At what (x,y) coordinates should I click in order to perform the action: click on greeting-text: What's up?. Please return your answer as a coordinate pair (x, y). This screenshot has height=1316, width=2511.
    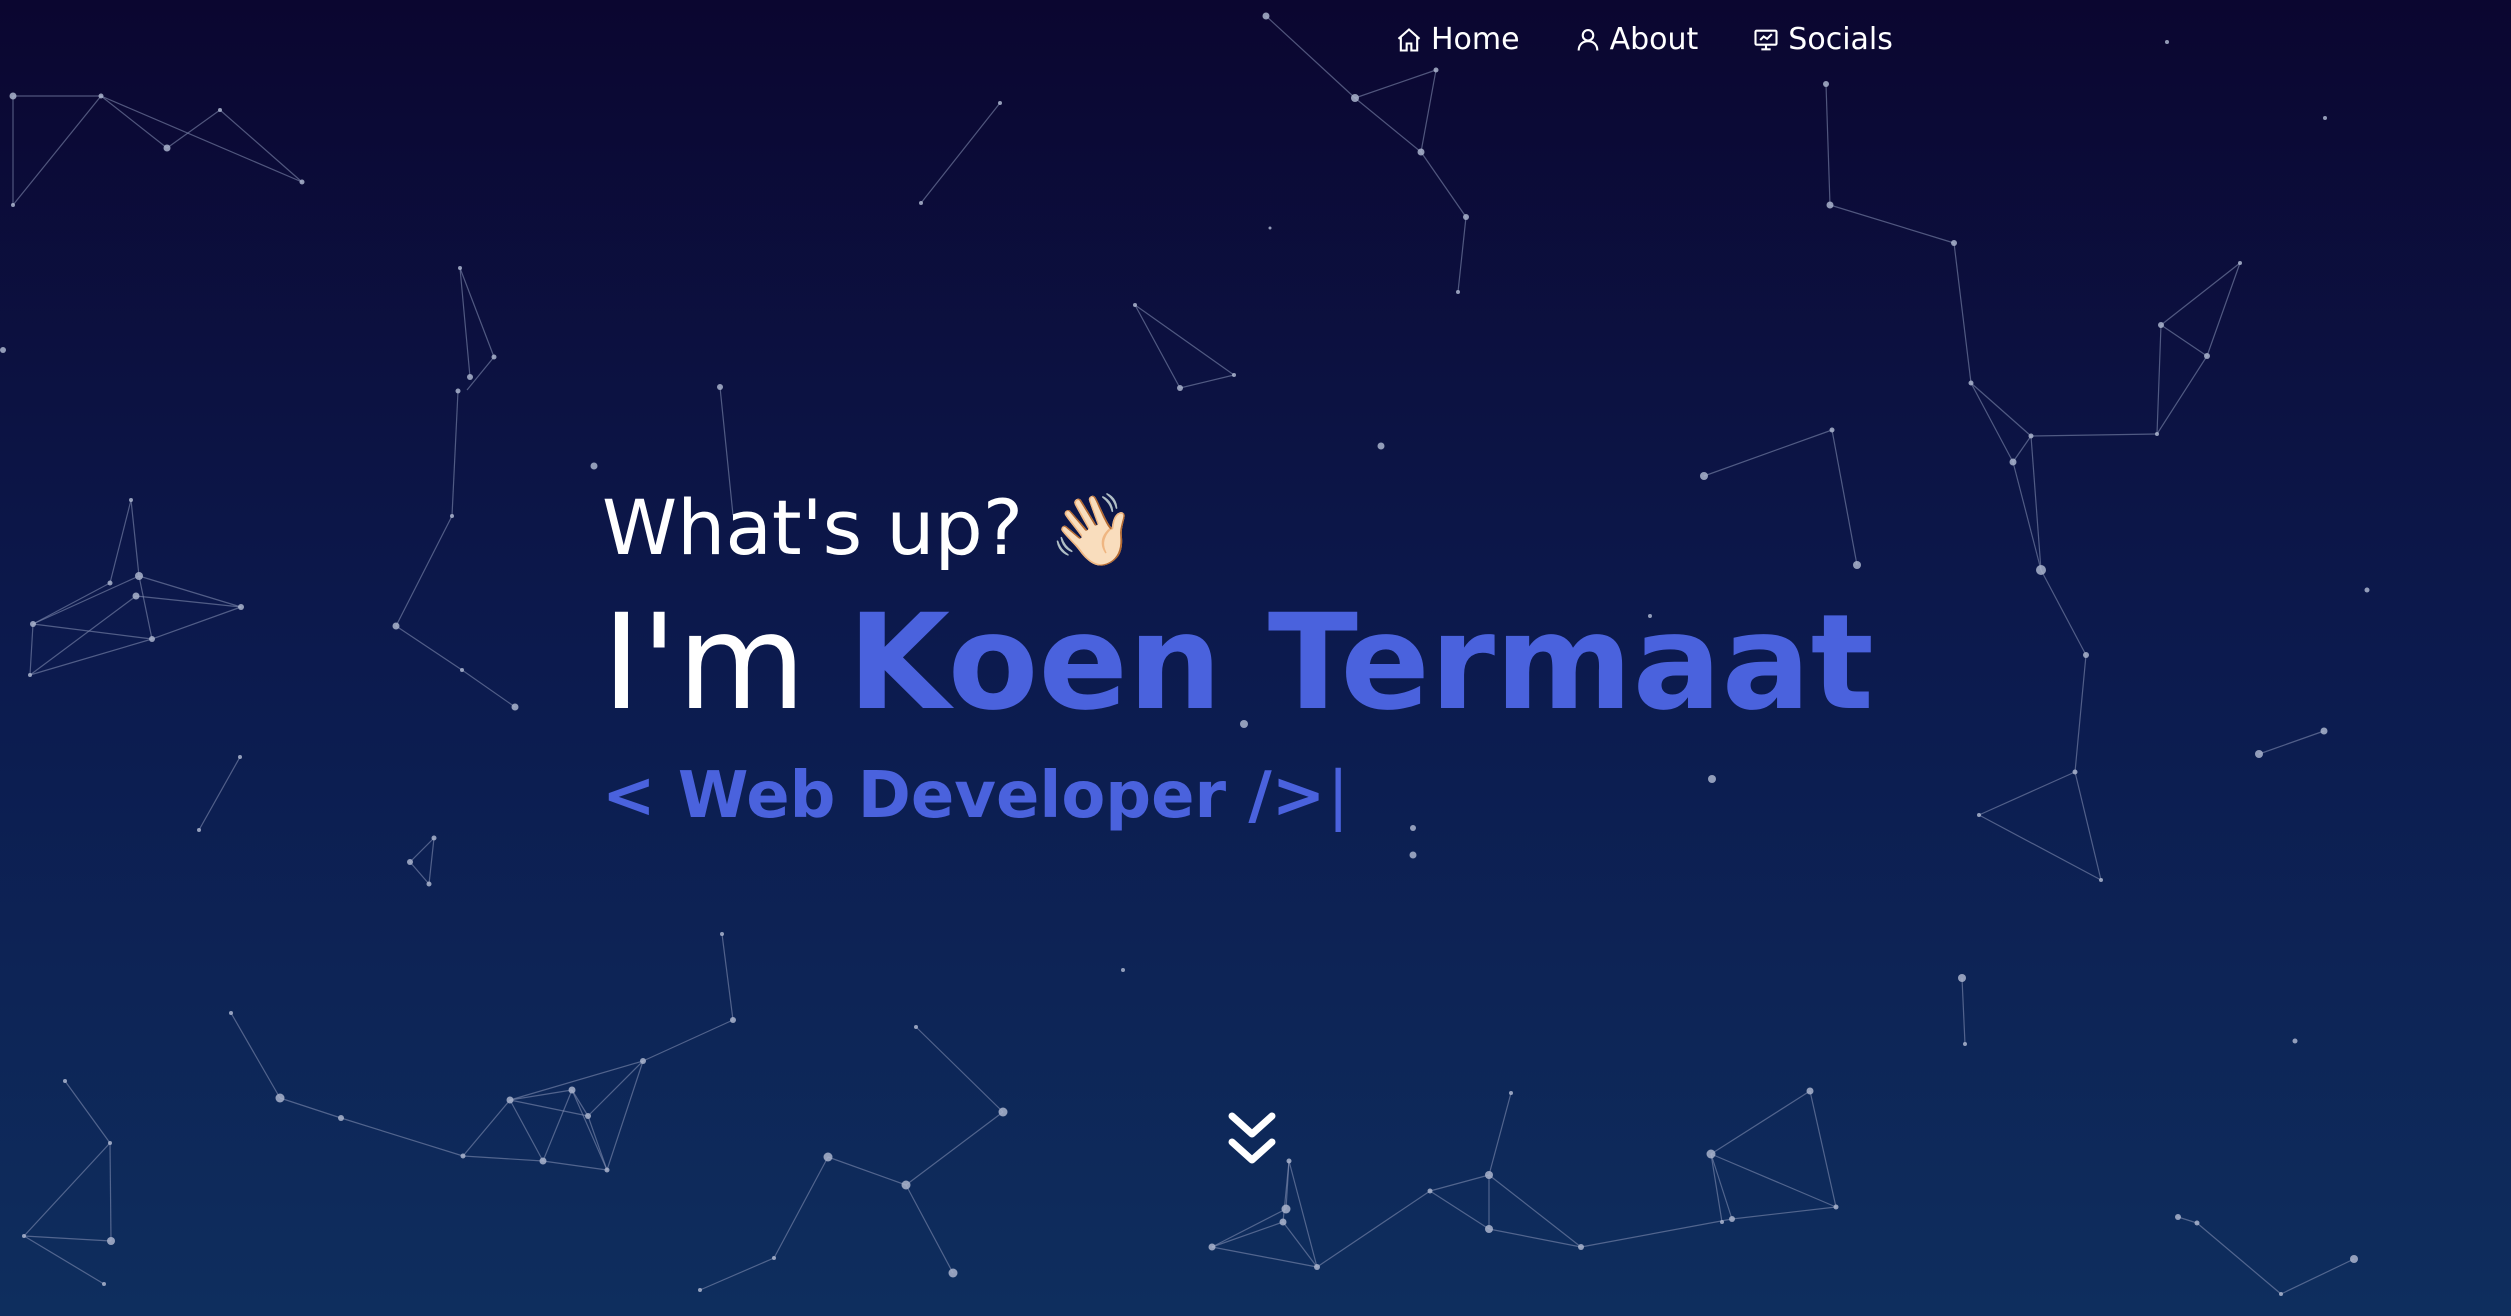
    Looking at the image, I should click on (813, 527).